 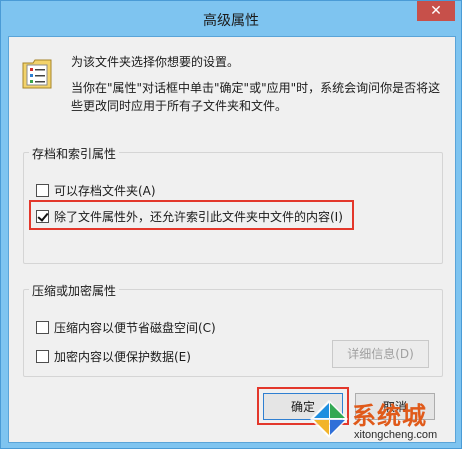 What do you see at coordinates (396, 435) in the screenshot?
I see `watermark-url: xitongcheng.com` at bounding box center [396, 435].